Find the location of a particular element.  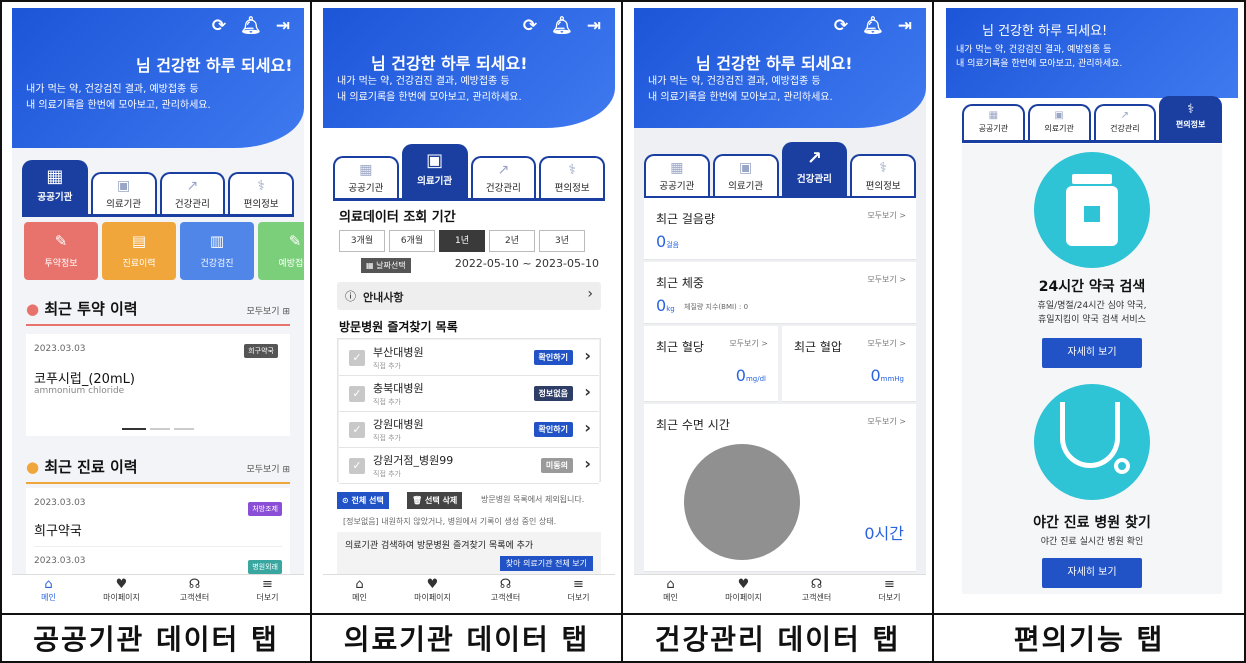

period-2y: 2년 is located at coordinates (512, 241).